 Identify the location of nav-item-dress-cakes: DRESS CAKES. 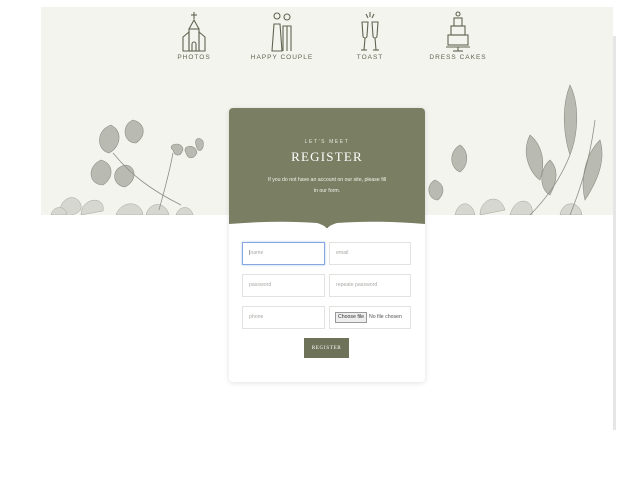
(458, 35).